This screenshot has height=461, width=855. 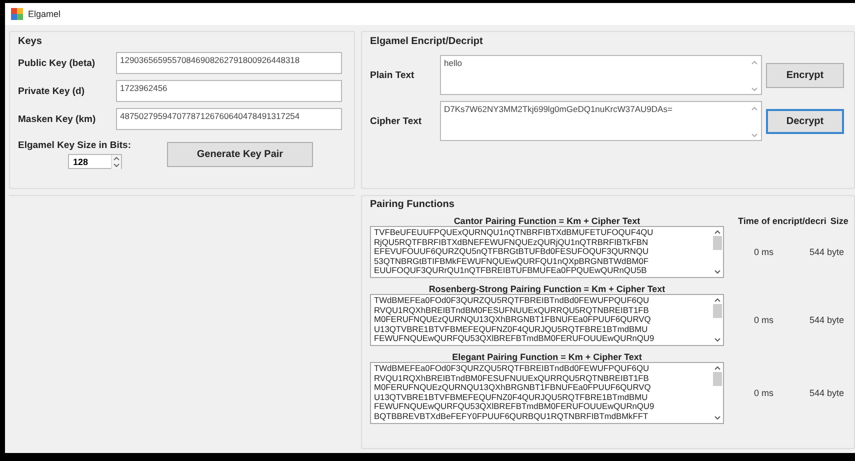 I want to click on field-label: Plain Text, so click(x=393, y=75).